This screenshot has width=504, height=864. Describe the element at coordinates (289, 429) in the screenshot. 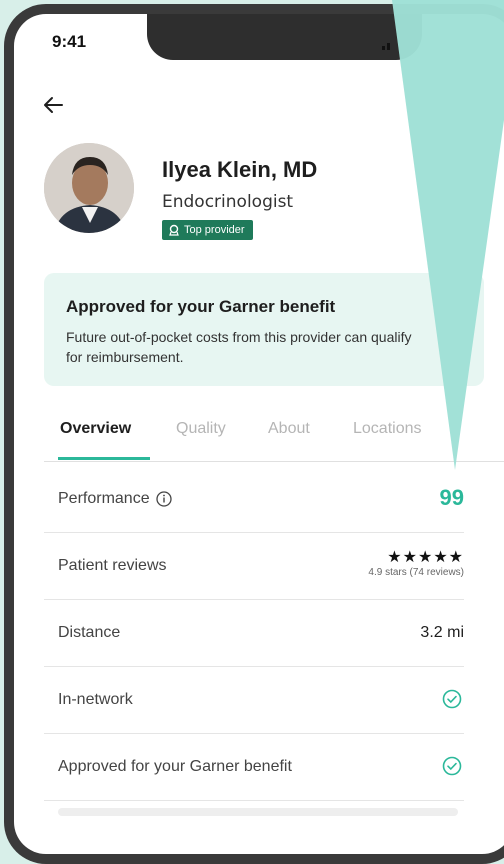

I see `tab-about: About` at that location.